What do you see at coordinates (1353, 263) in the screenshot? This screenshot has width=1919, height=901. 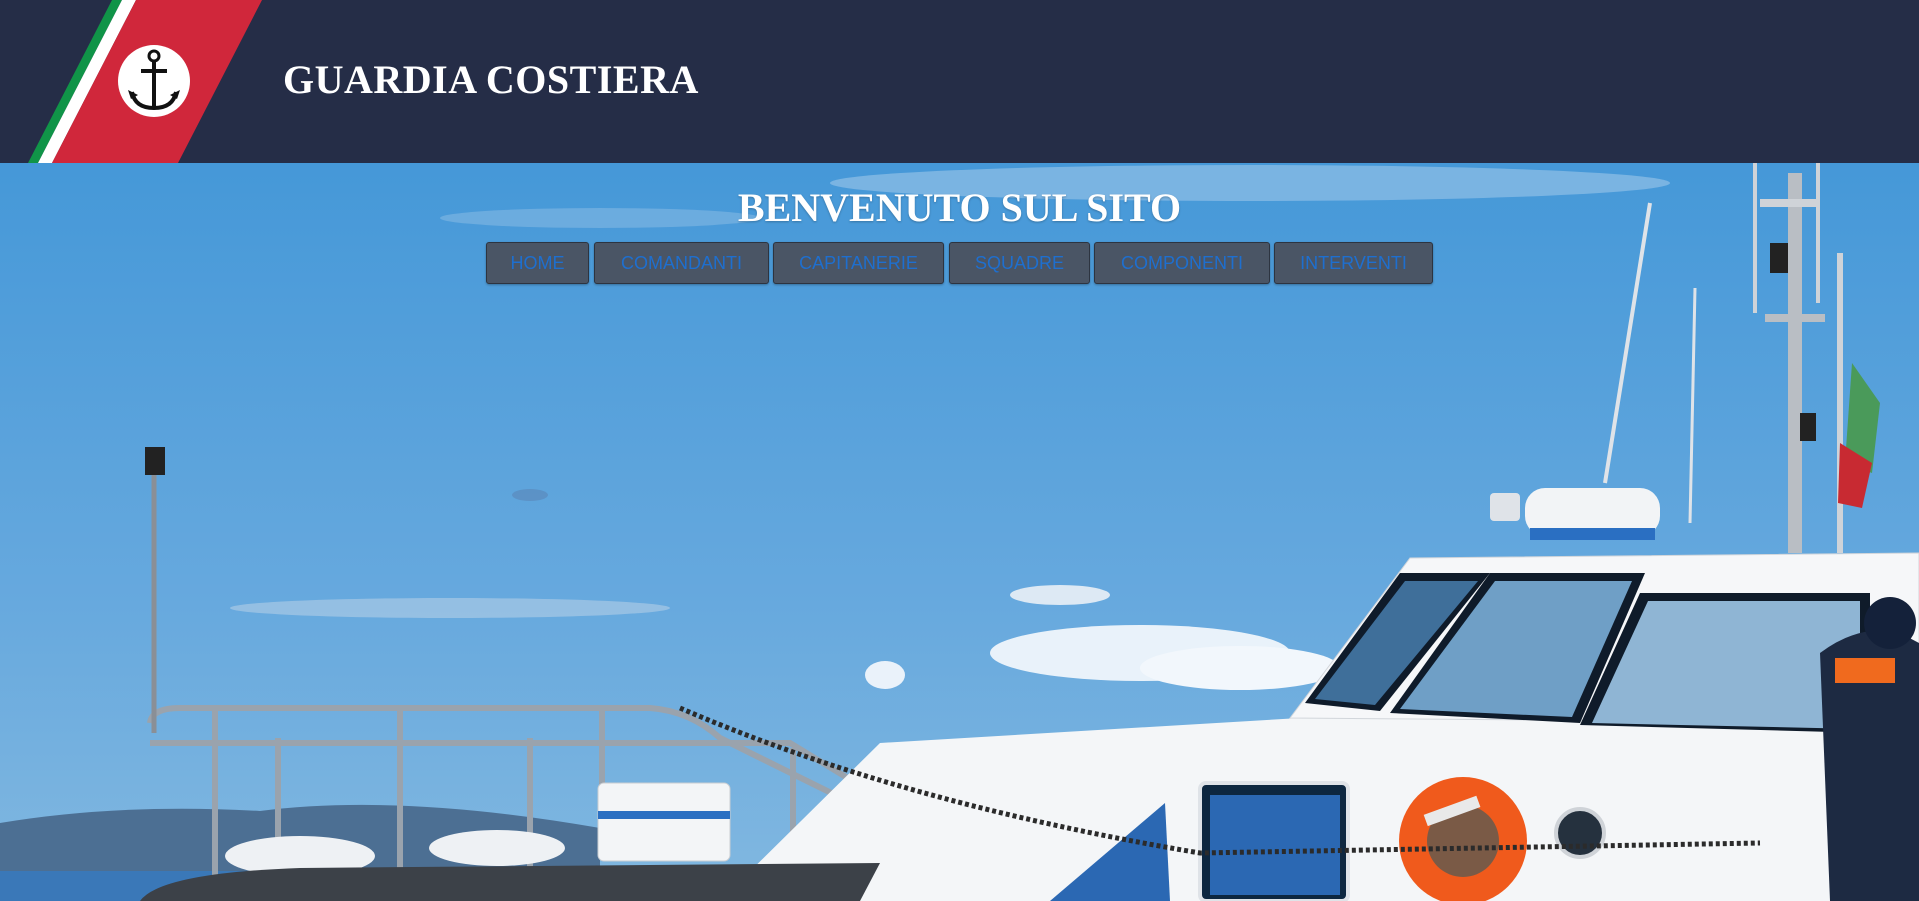 I see `nav-interventi-button: INTERVENTI` at bounding box center [1353, 263].